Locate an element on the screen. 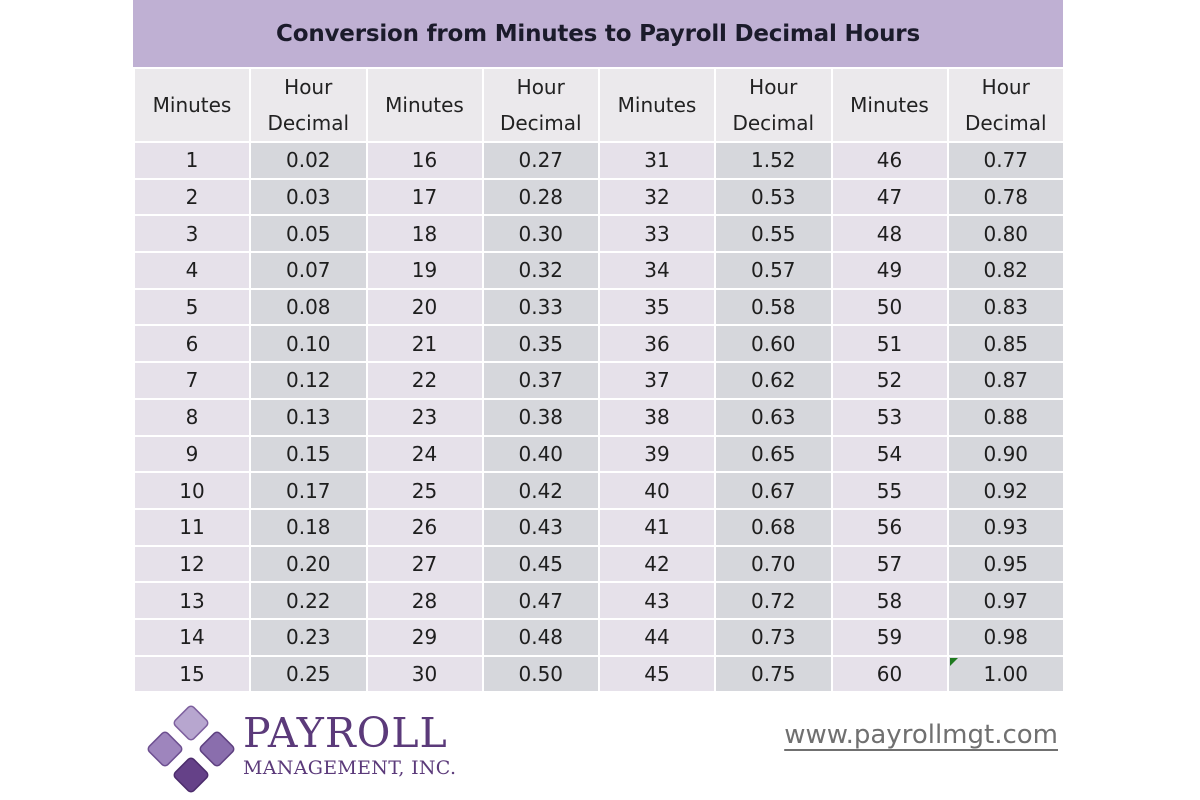 This screenshot has width=1200, height=800. hour-decimal-cell: 0.48 is located at coordinates (540, 637).